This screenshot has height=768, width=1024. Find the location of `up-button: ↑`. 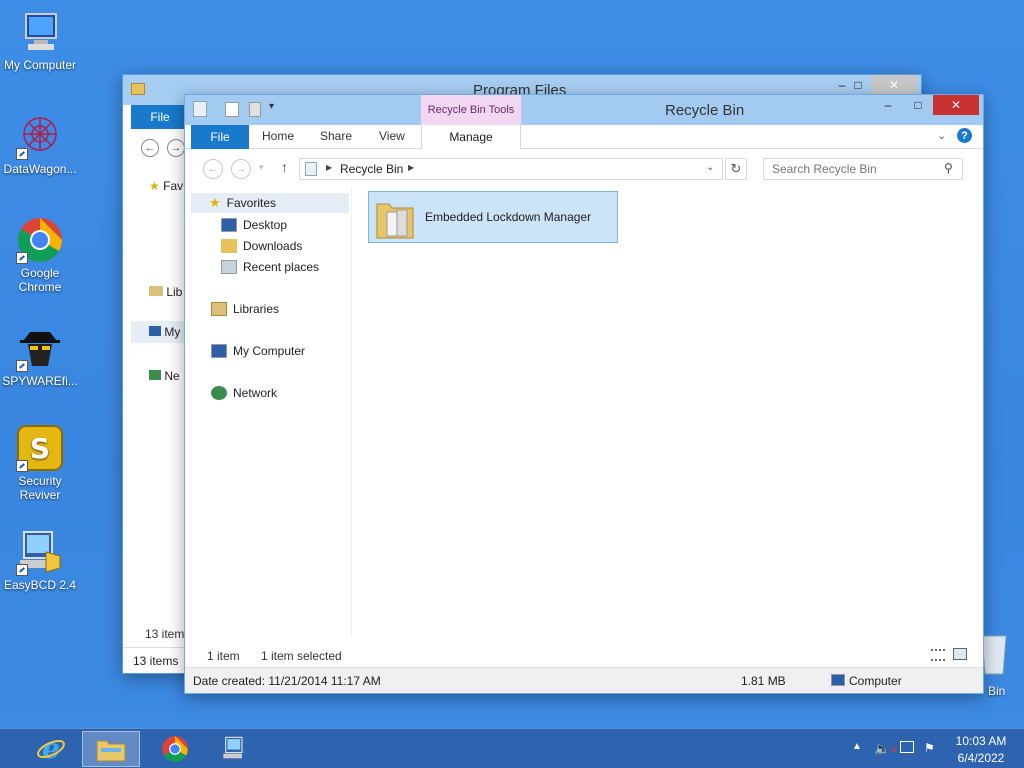

up-button: ↑ is located at coordinates (284, 167).